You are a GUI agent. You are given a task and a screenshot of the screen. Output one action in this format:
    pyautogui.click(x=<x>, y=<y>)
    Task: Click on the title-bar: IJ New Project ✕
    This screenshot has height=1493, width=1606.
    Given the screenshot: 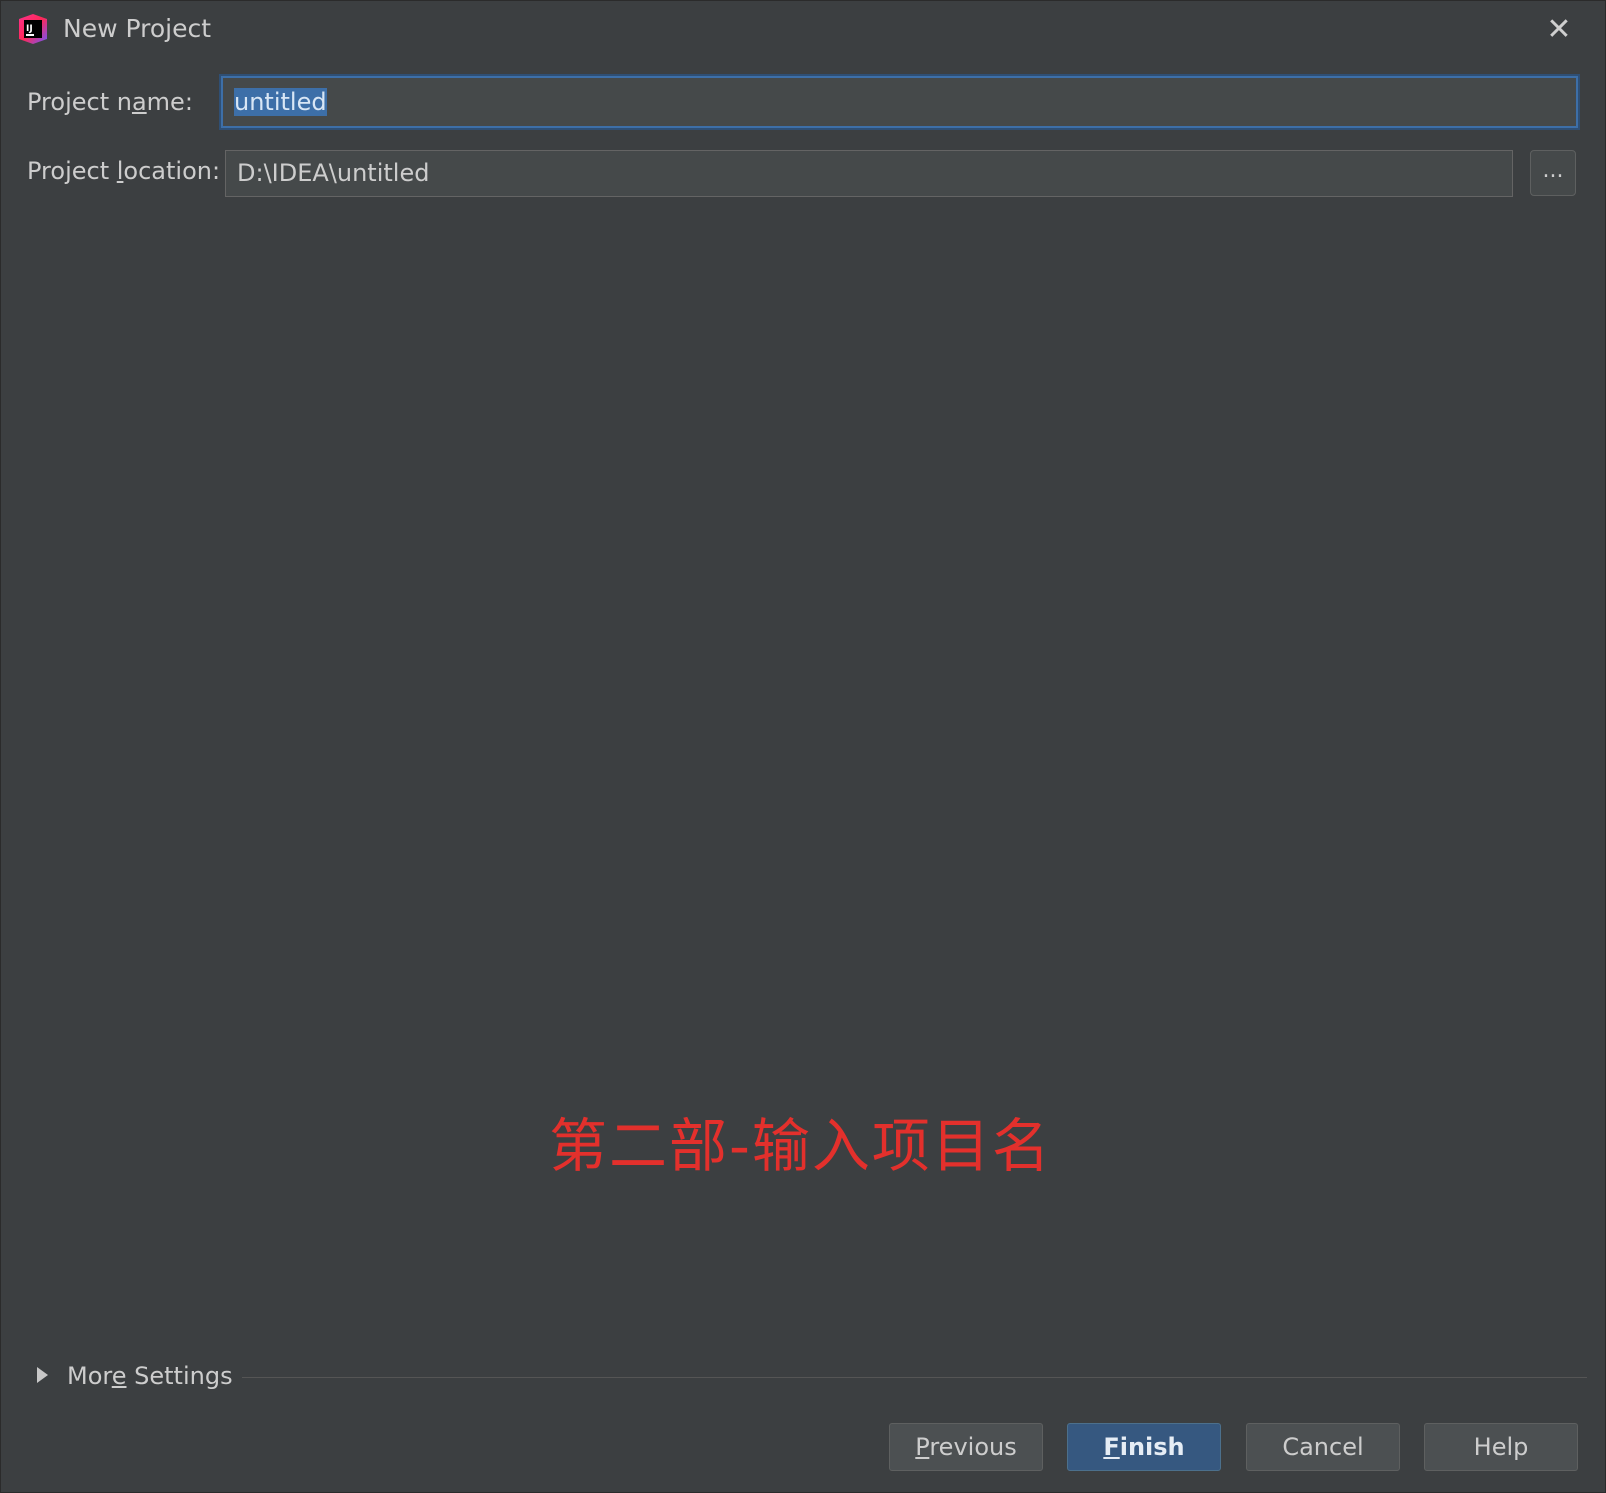 What is the action you would take?
    pyautogui.click(x=803, y=31)
    